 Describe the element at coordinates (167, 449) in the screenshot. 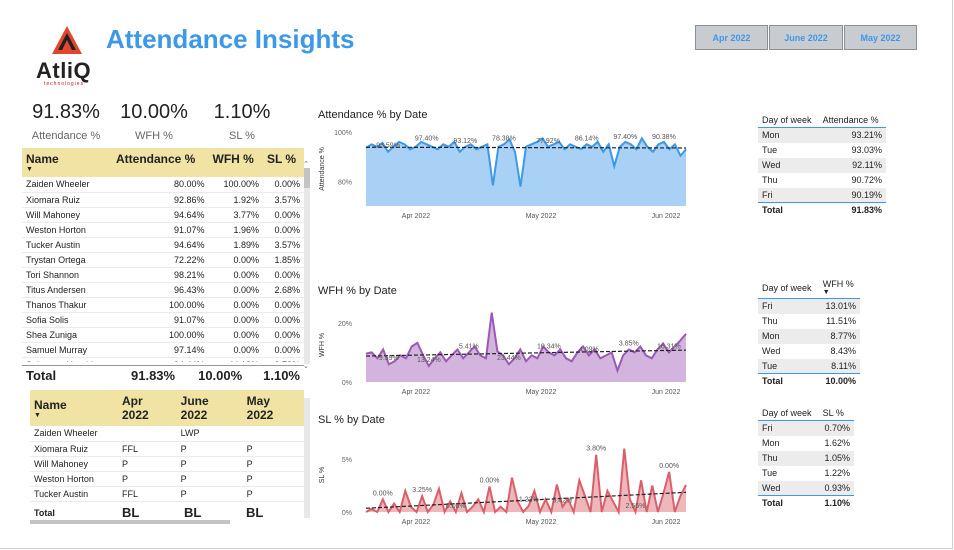

I see `table-row: Xiomara Ruiz FFL P P` at that location.